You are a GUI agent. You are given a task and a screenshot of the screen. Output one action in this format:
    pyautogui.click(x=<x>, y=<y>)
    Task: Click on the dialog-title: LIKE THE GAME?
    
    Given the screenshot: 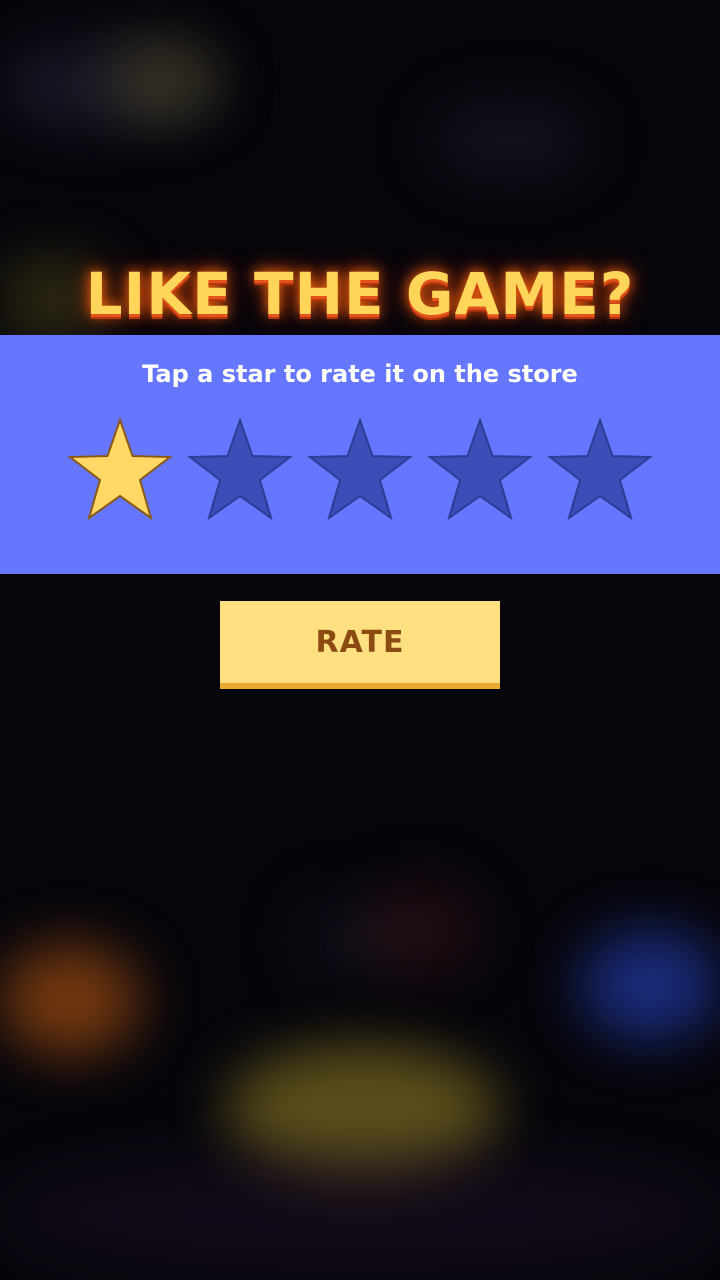 What is the action you would take?
    pyautogui.click(x=360, y=294)
    